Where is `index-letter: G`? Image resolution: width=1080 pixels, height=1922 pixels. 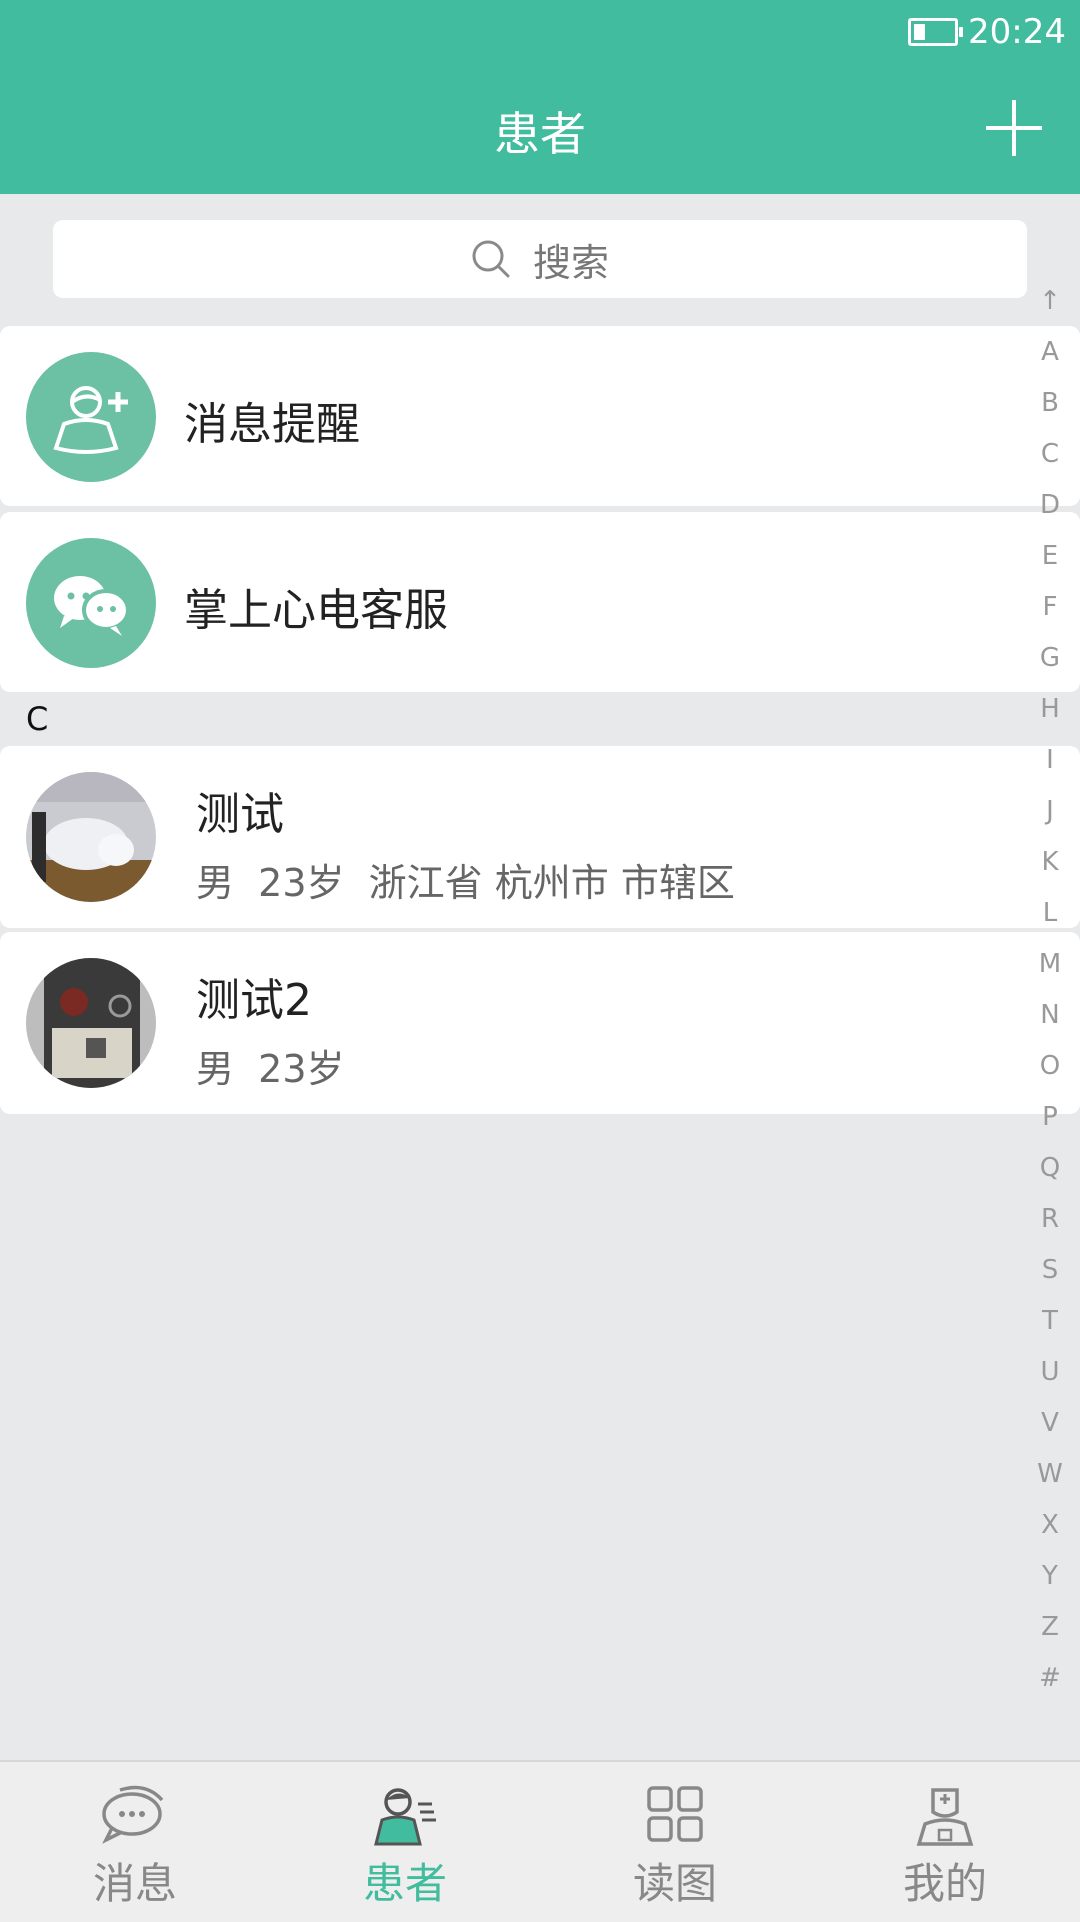
index-letter: G is located at coordinates (1050, 658).